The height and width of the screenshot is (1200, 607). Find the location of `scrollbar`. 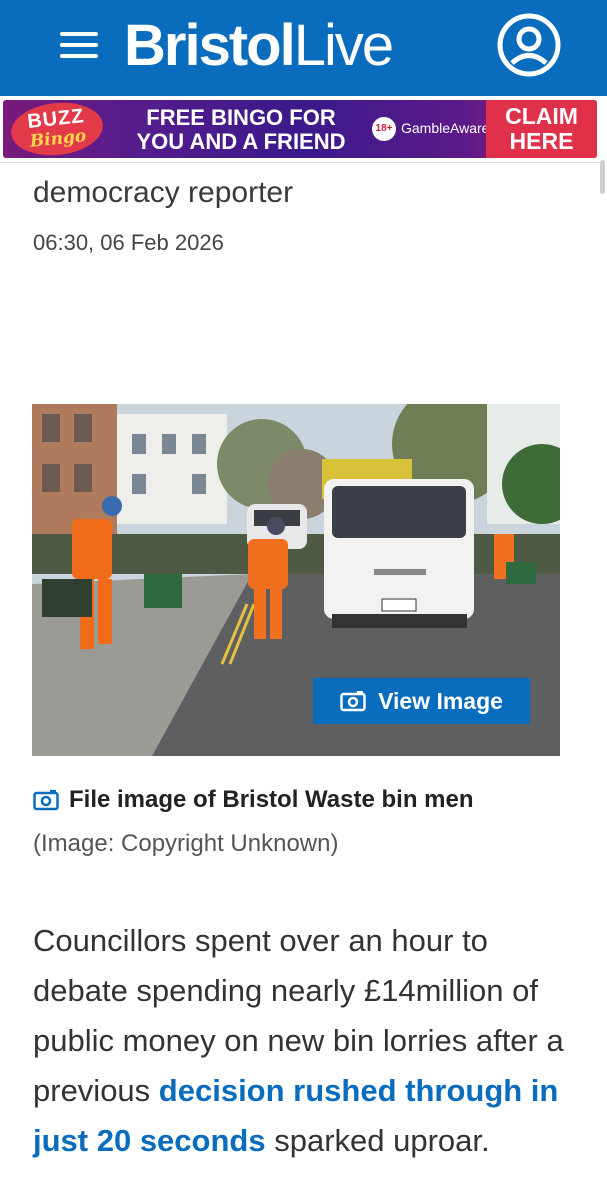

scrollbar is located at coordinates (602, 177).